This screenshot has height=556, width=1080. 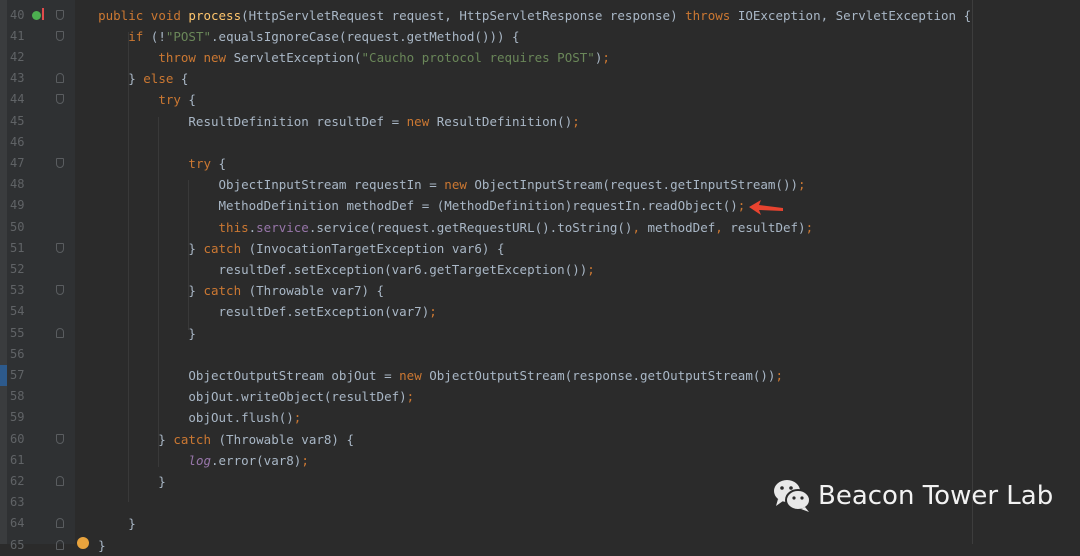 I want to click on code-token: (Throwable var7) {, so click(x=316, y=291).